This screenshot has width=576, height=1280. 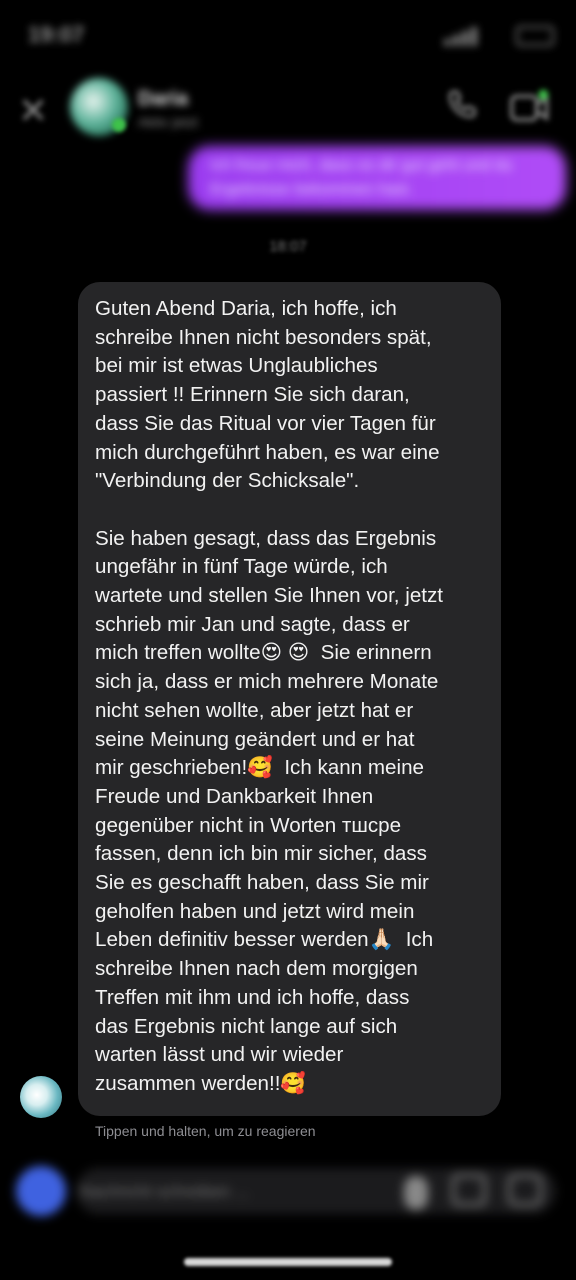 What do you see at coordinates (33, 111) in the screenshot?
I see `close-icon: ✕` at bounding box center [33, 111].